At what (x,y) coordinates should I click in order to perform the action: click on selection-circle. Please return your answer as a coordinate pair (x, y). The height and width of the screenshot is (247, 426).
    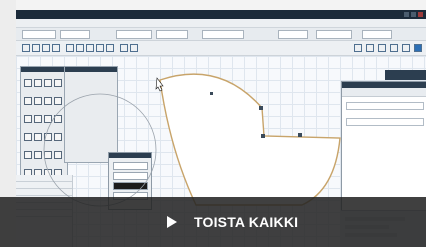
    Looking at the image, I should click on (100, 150).